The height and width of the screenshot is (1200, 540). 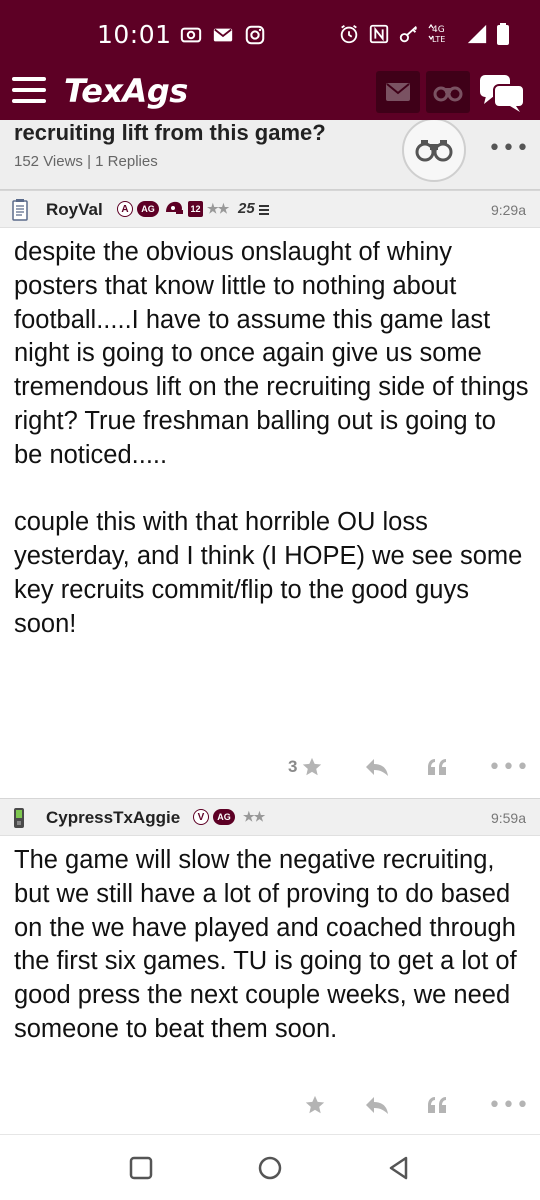 What do you see at coordinates (86, 161) in the screenshot?
I see `topic-meta: 152 Views | 1 Replies` at bounding box center [86, 161].